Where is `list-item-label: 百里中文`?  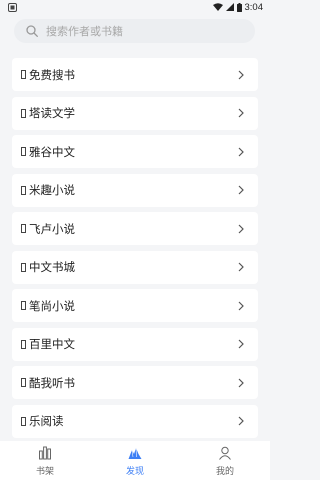 list-item-label: 百里中文 is located at coordinates (52, 344).